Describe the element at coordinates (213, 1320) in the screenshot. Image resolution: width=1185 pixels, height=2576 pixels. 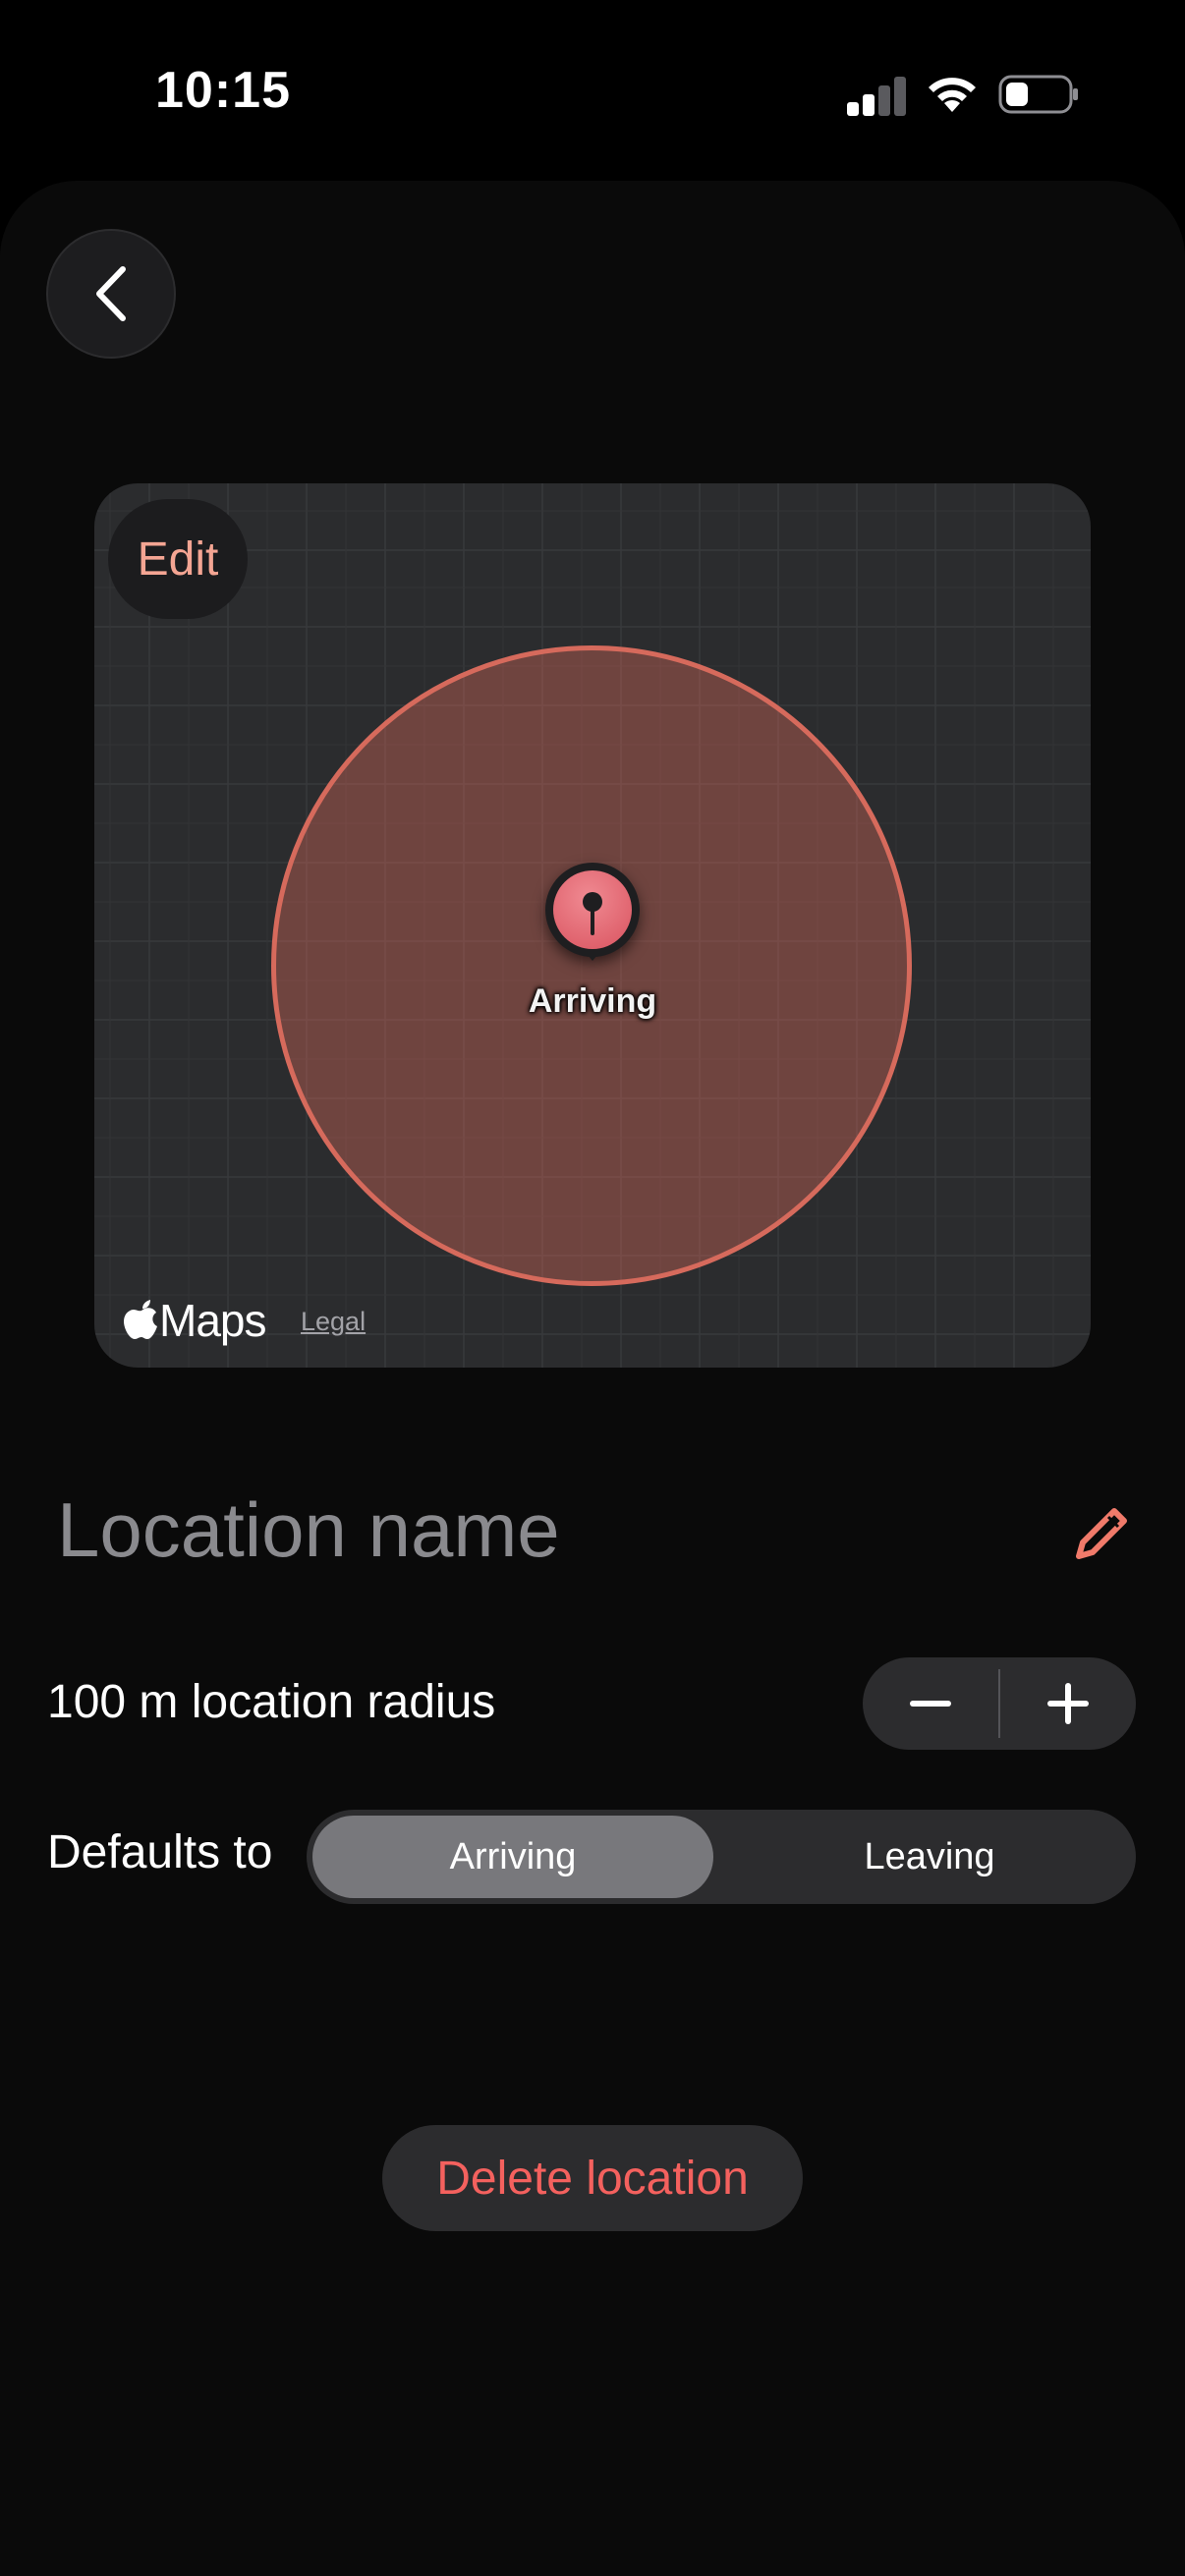
I see `maps-brand-text: Maps` at that location.